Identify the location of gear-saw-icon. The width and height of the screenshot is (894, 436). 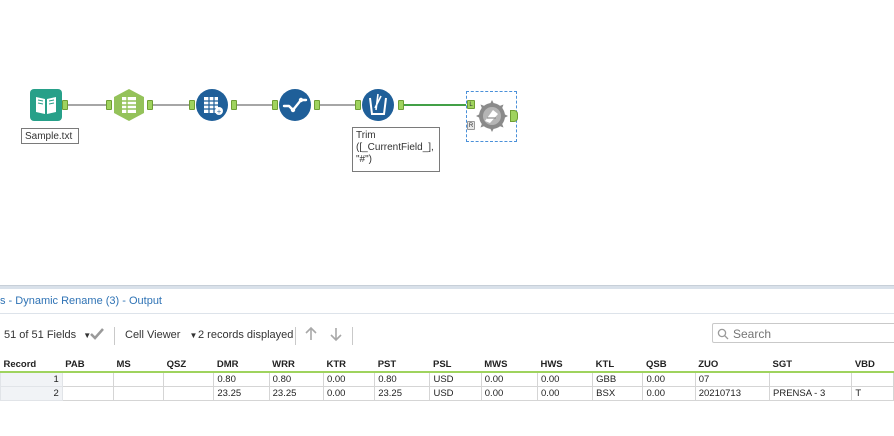
(492, 116).